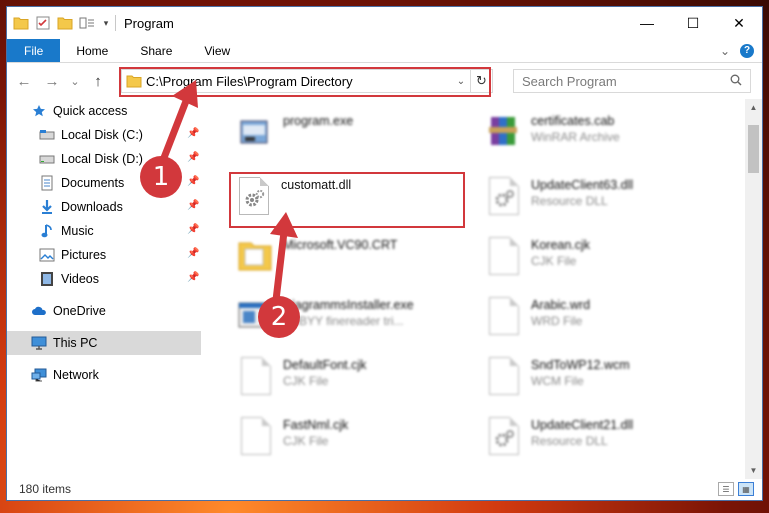 Image resolution: width=769 pixels, height=513 pixels. Describe the element at coordinates (106, 23) in the screenshot. I see `chevron-down-icon: ▾` at that location.